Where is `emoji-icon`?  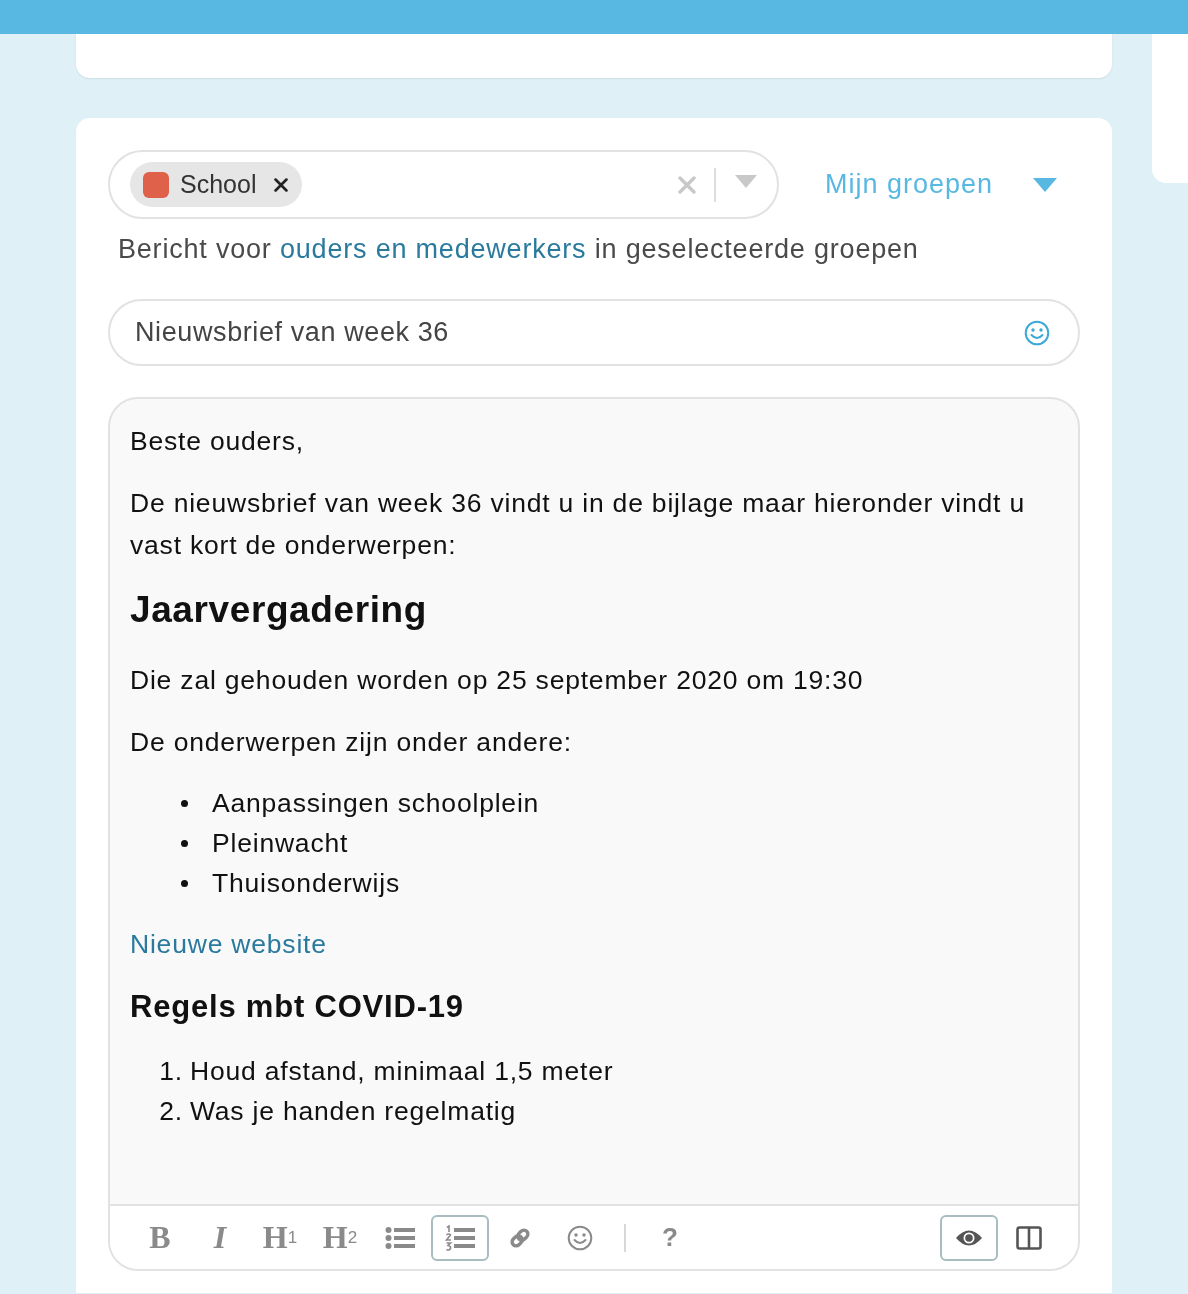
emoji-icon is located at coordinates (1037, 332).